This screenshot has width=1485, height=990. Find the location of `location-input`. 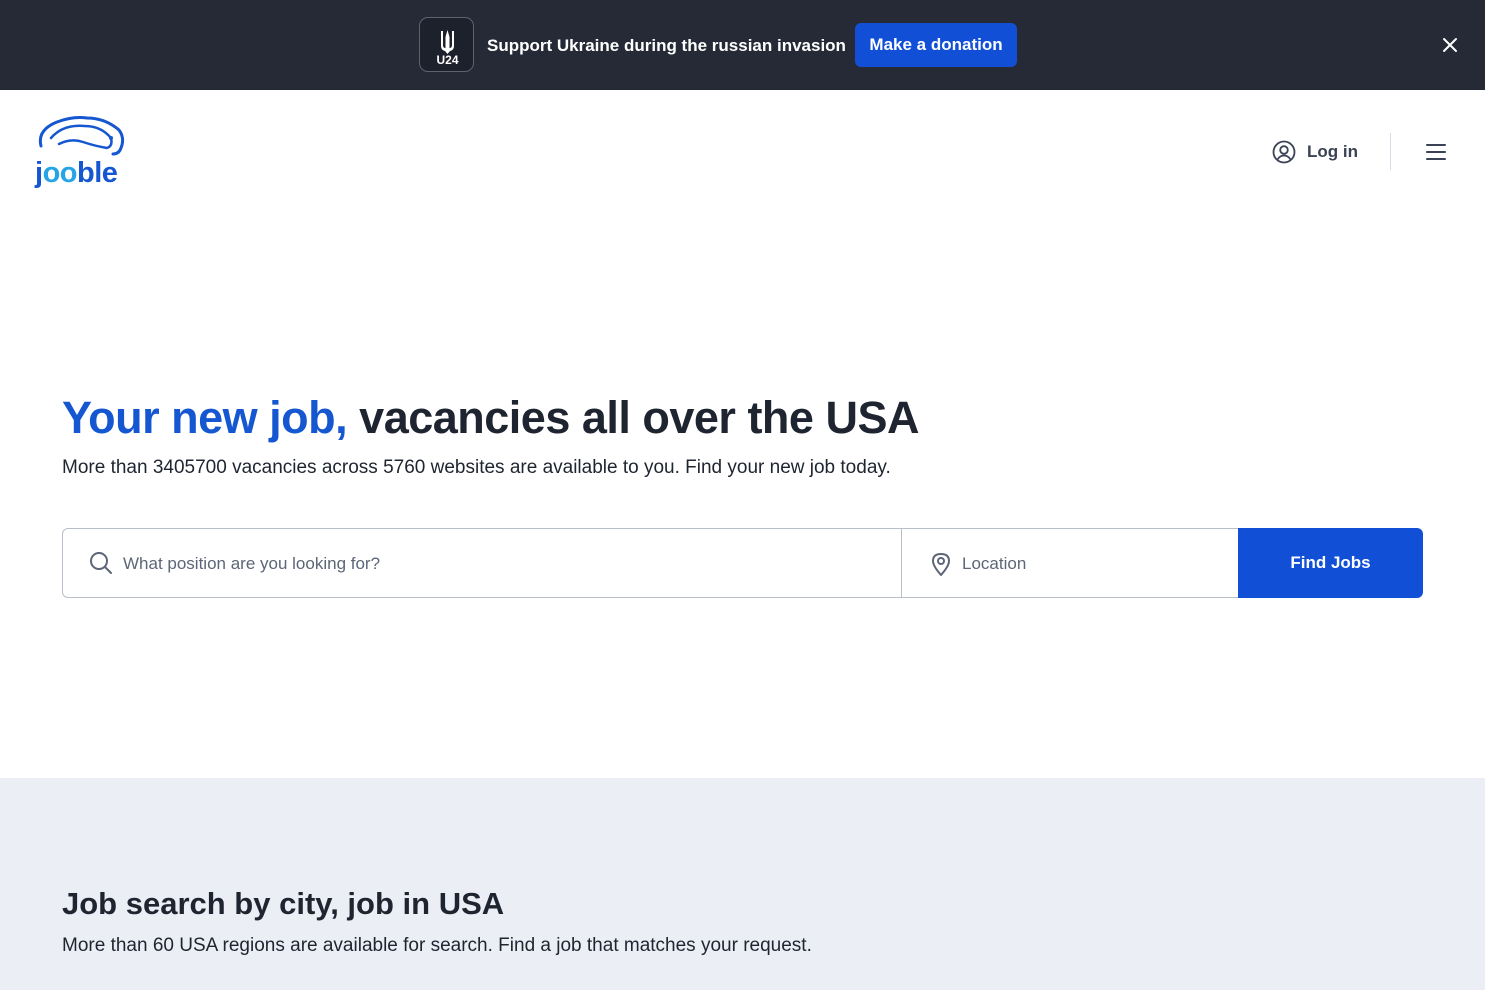

location-input is located at coordinates (1092, 564).